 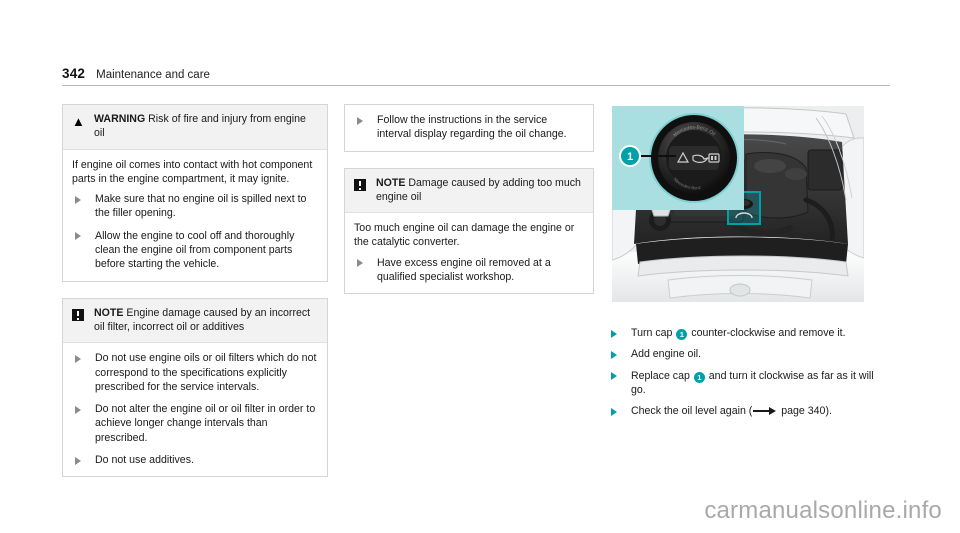 What do you see at coordinates (78, 121) in the screenshot?
I see `warning-triangle-icon: ▲` at bounding box center [78, 121].